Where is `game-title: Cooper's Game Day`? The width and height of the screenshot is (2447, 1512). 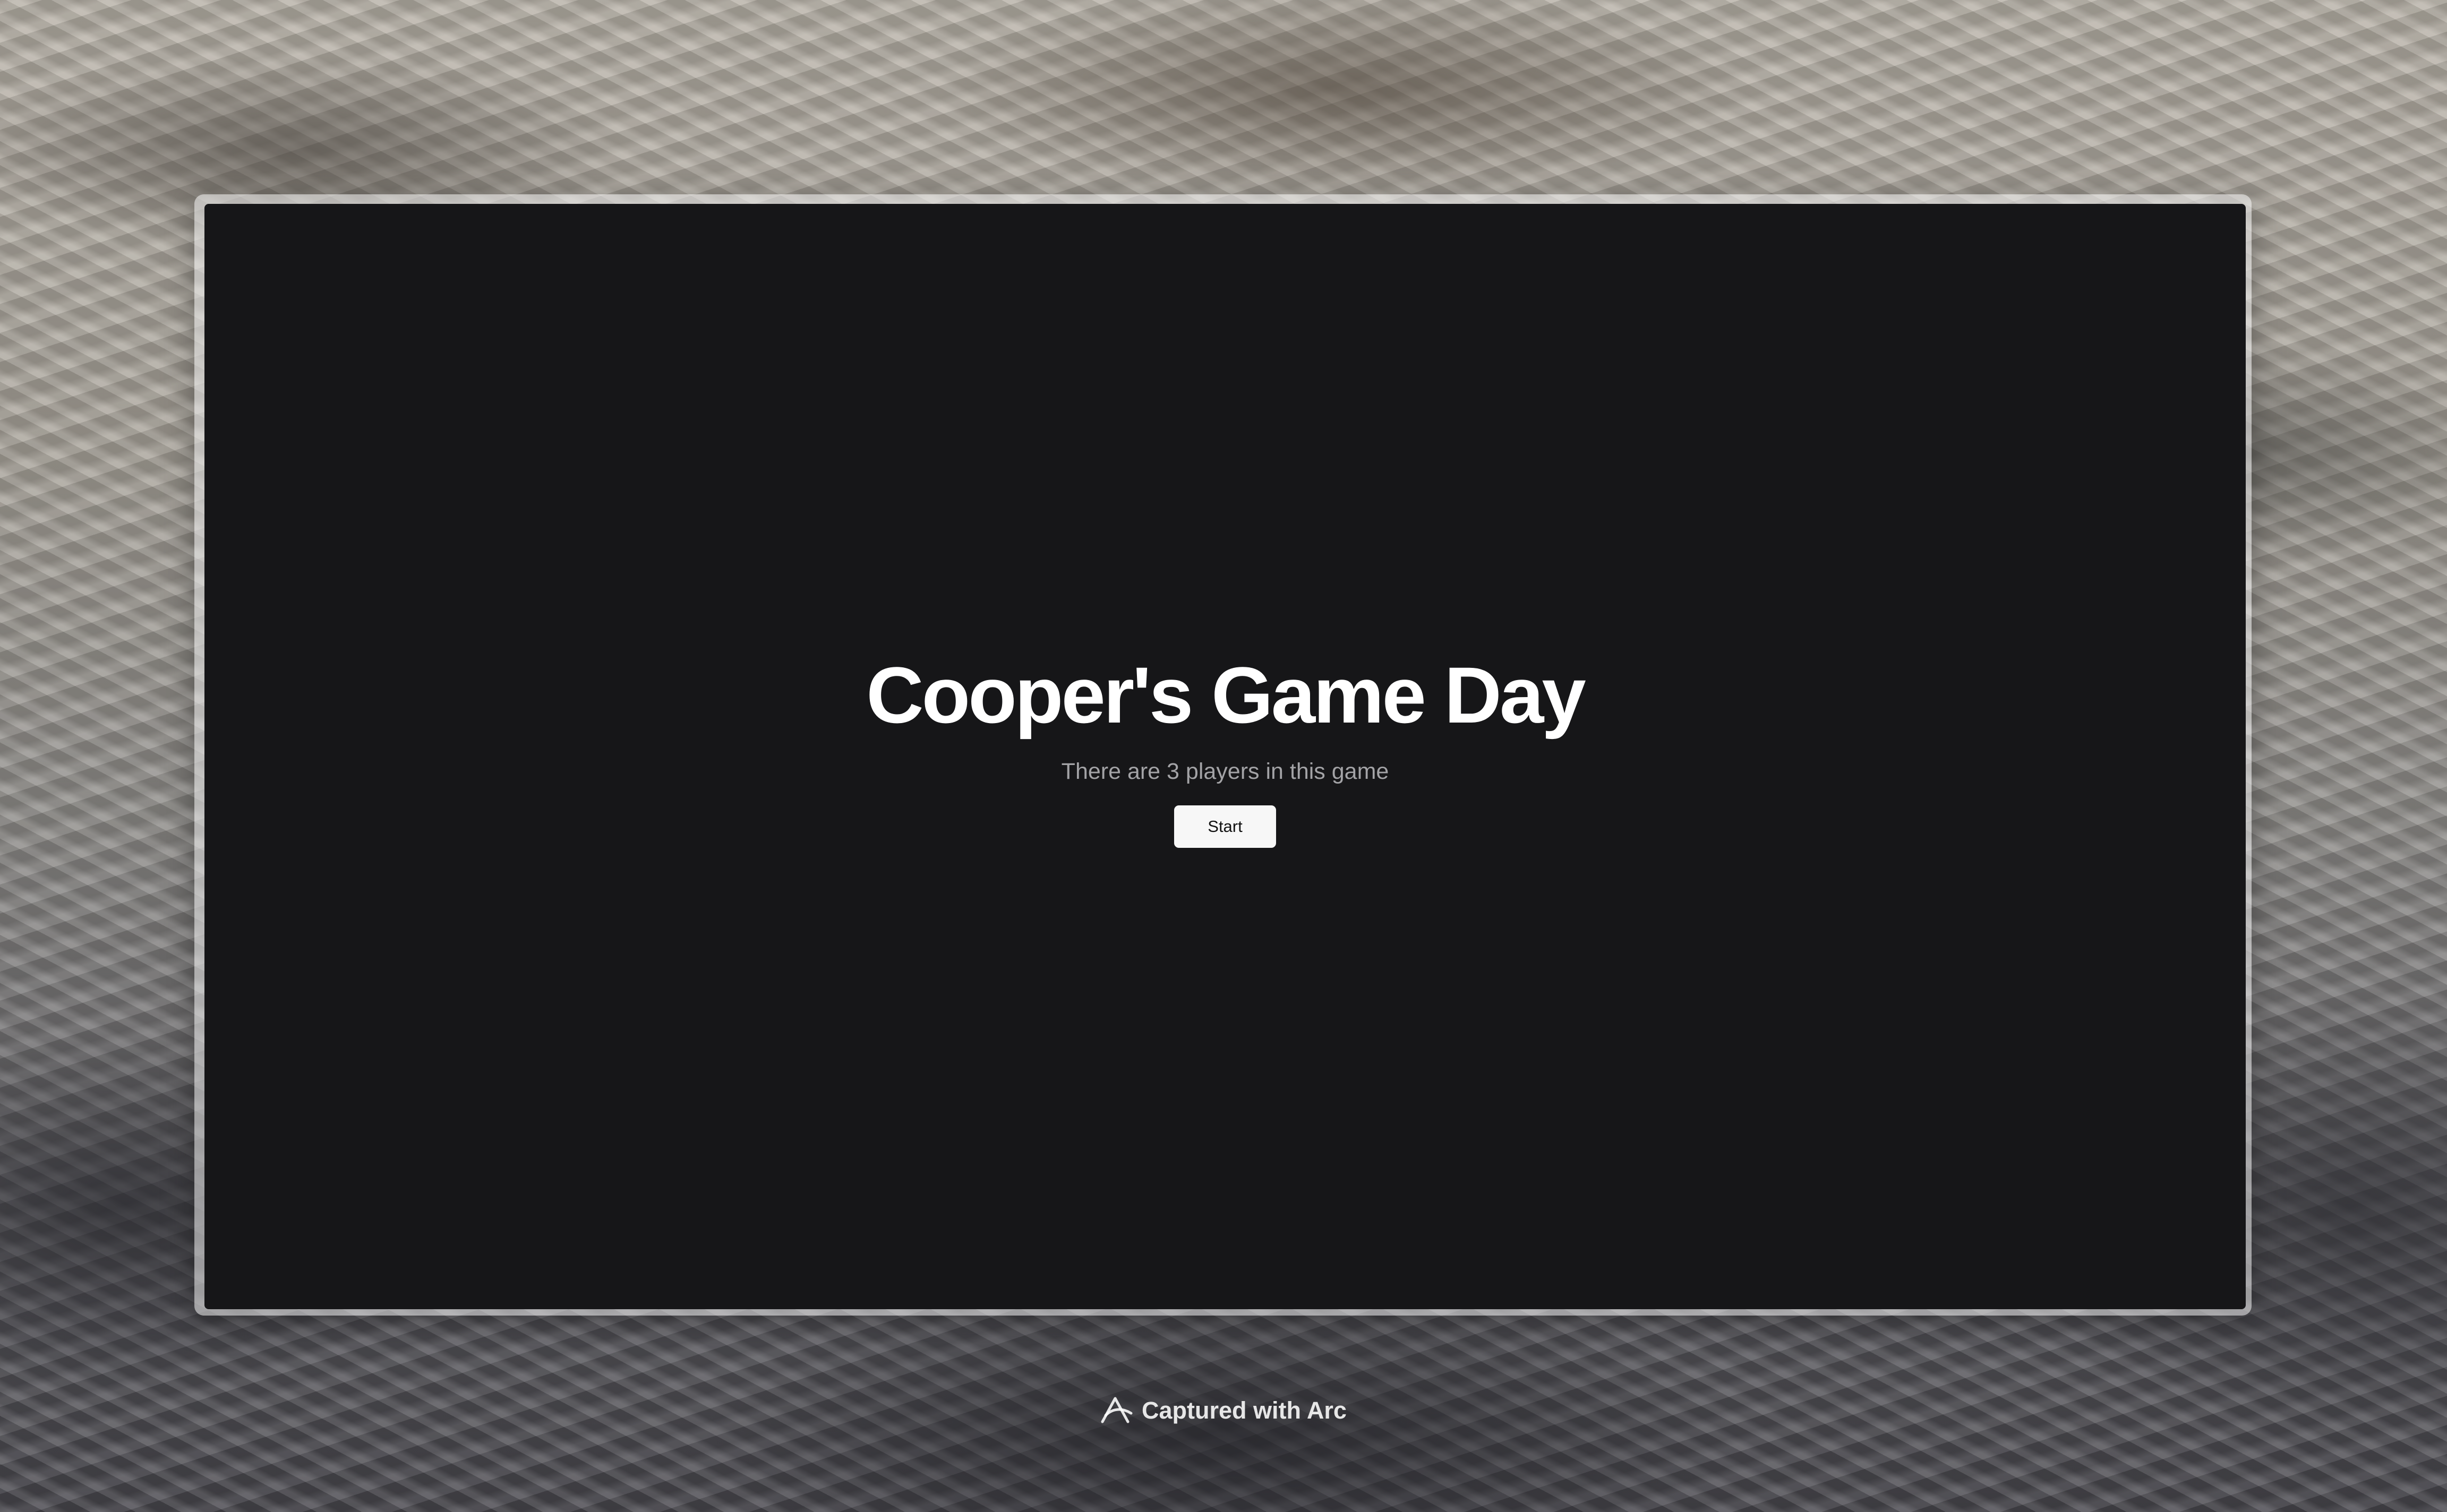 game-title: Cooper's Game Day is located at coordinates (1226, 695).